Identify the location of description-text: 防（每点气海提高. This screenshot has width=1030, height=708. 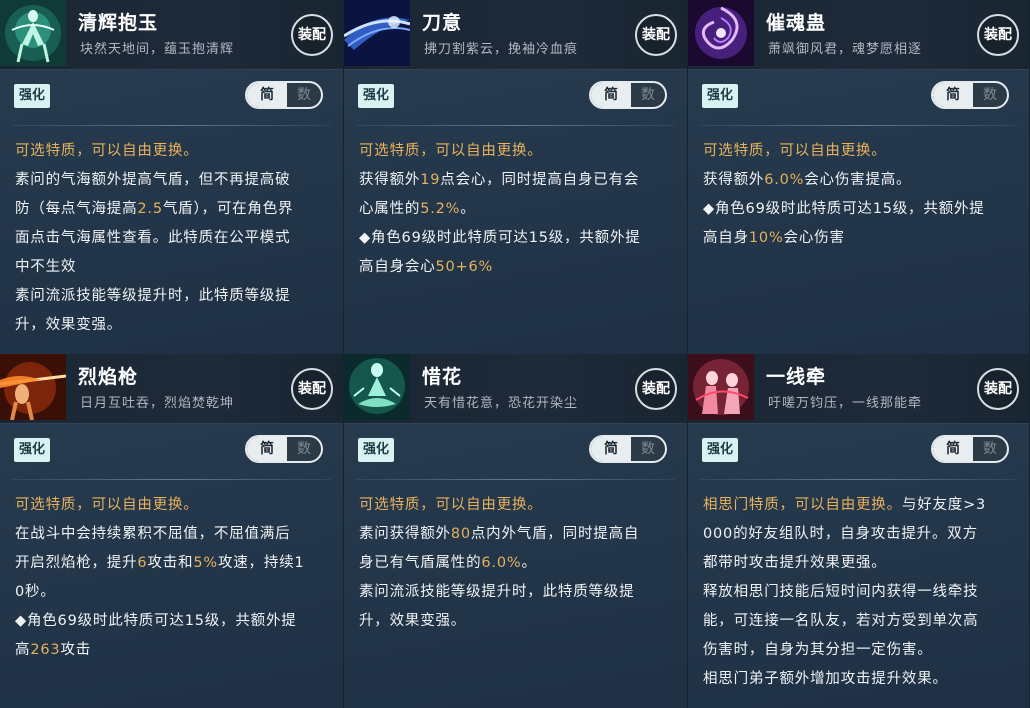
(76, 209).